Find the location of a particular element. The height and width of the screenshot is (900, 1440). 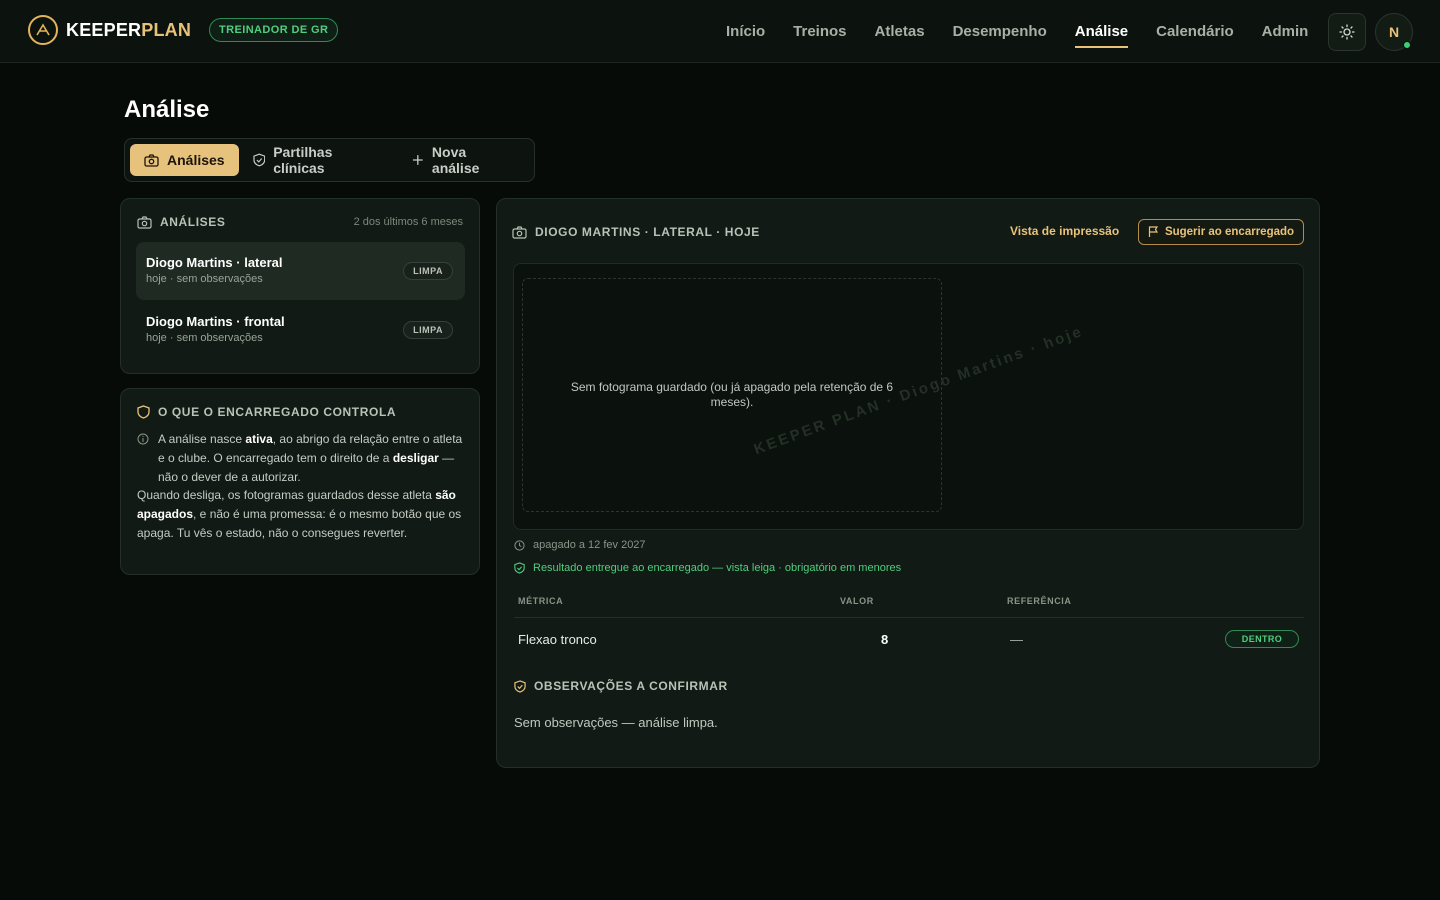

sun-icon is located at coordinates (1347, 32).